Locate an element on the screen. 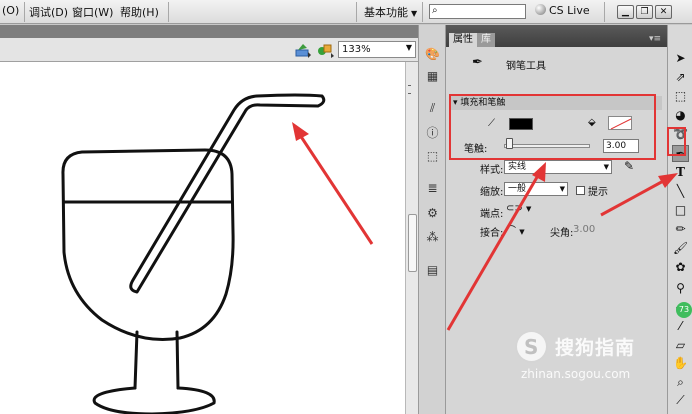 Image resolution: width=692 pixels, height=414 pixels. subselection-tool-icon: ⇗ is located at coordinates (680, 77).